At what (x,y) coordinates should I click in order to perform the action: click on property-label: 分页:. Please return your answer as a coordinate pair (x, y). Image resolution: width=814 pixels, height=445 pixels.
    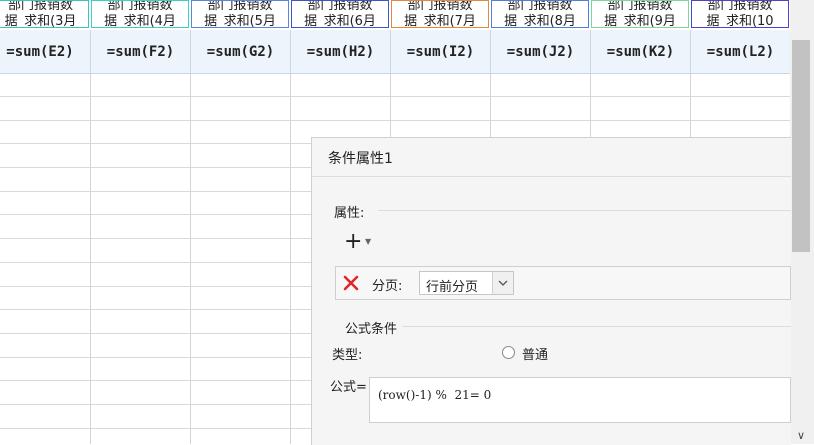
    Looking at the image, I should click on (387, 286).